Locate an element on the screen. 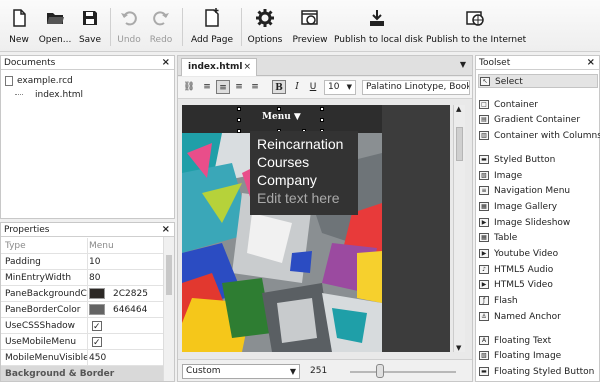 The image size is (600, 382). toolset-panel-header: Toolset × is located at coordinates (537, 63).